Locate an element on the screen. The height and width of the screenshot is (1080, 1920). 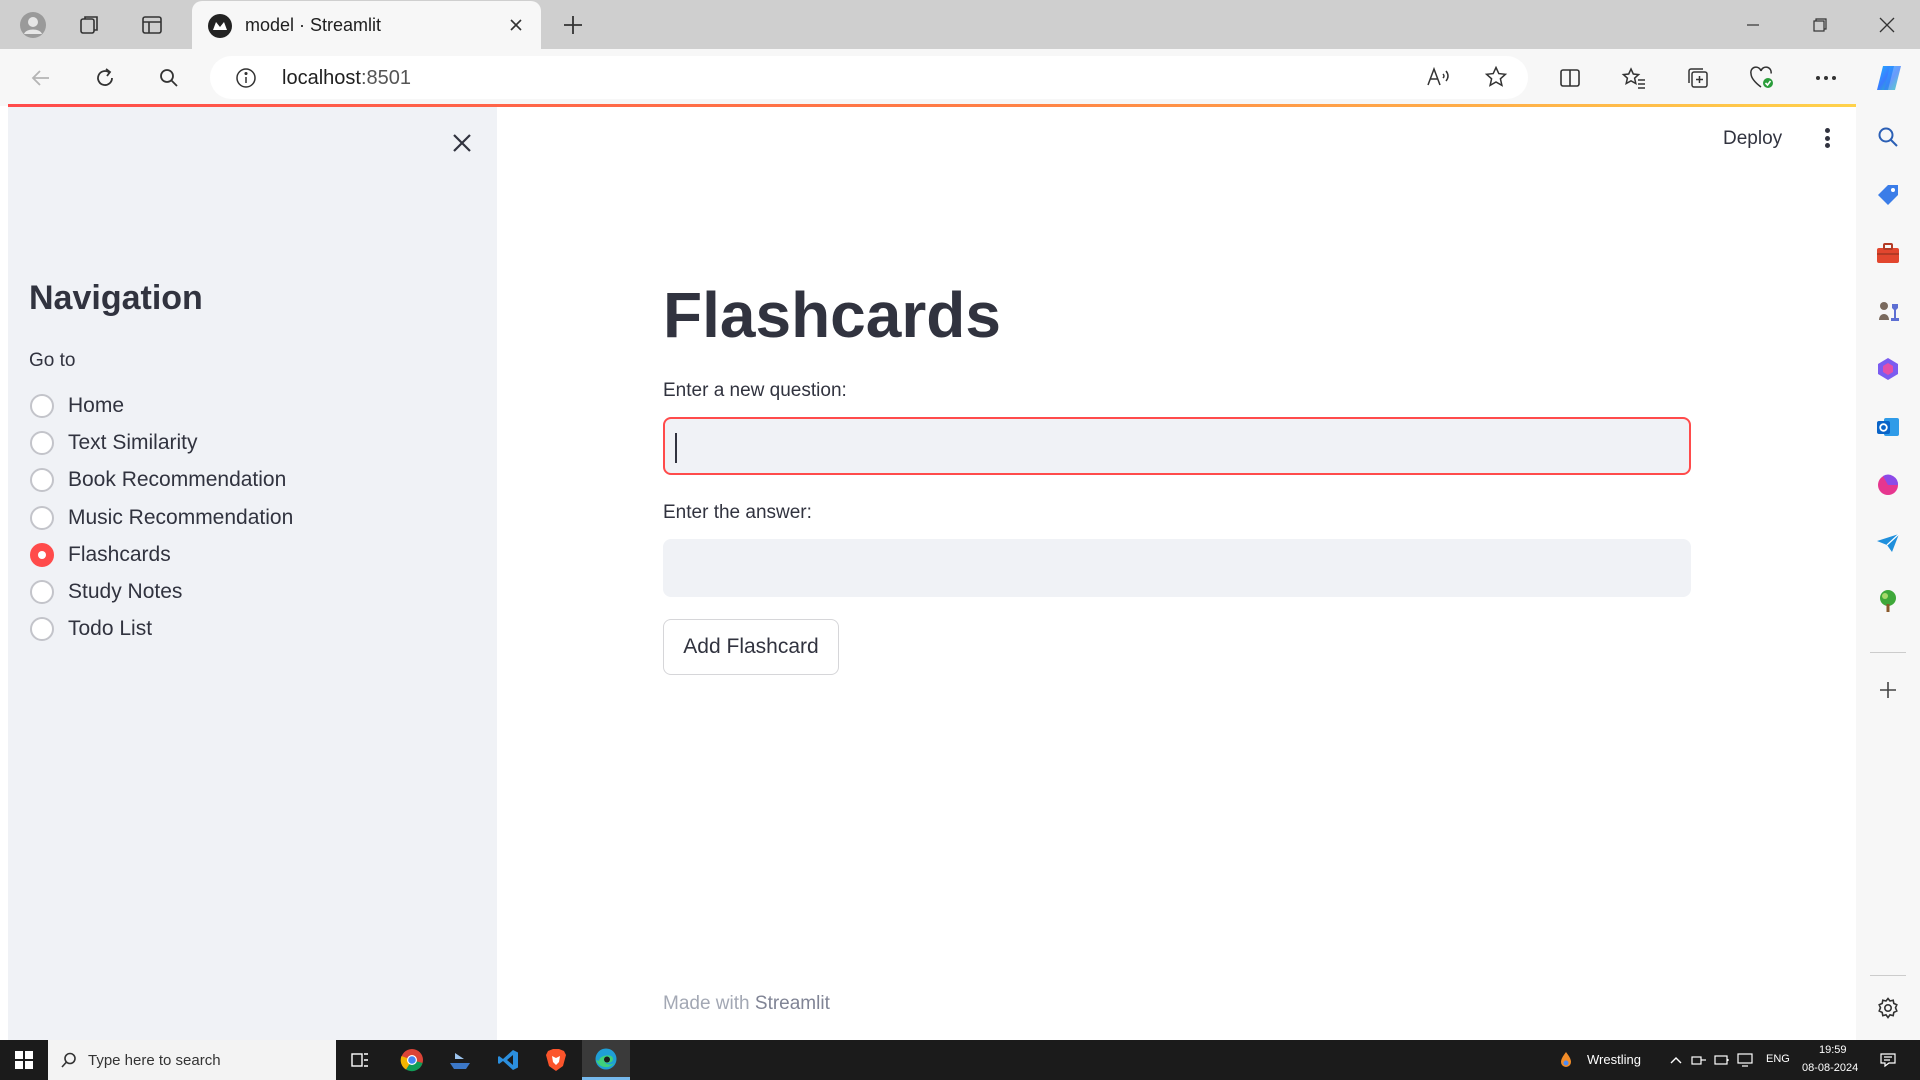
radio-item-home: Home is located at coordinates (161, 405).